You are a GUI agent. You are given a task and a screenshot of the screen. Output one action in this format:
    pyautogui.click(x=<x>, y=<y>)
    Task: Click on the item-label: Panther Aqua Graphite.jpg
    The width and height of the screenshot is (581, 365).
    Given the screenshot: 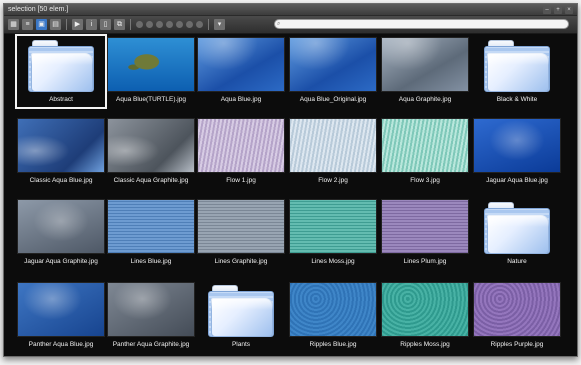 What is the action you would take?
    pyautogui.click(x=151, y=344)
    